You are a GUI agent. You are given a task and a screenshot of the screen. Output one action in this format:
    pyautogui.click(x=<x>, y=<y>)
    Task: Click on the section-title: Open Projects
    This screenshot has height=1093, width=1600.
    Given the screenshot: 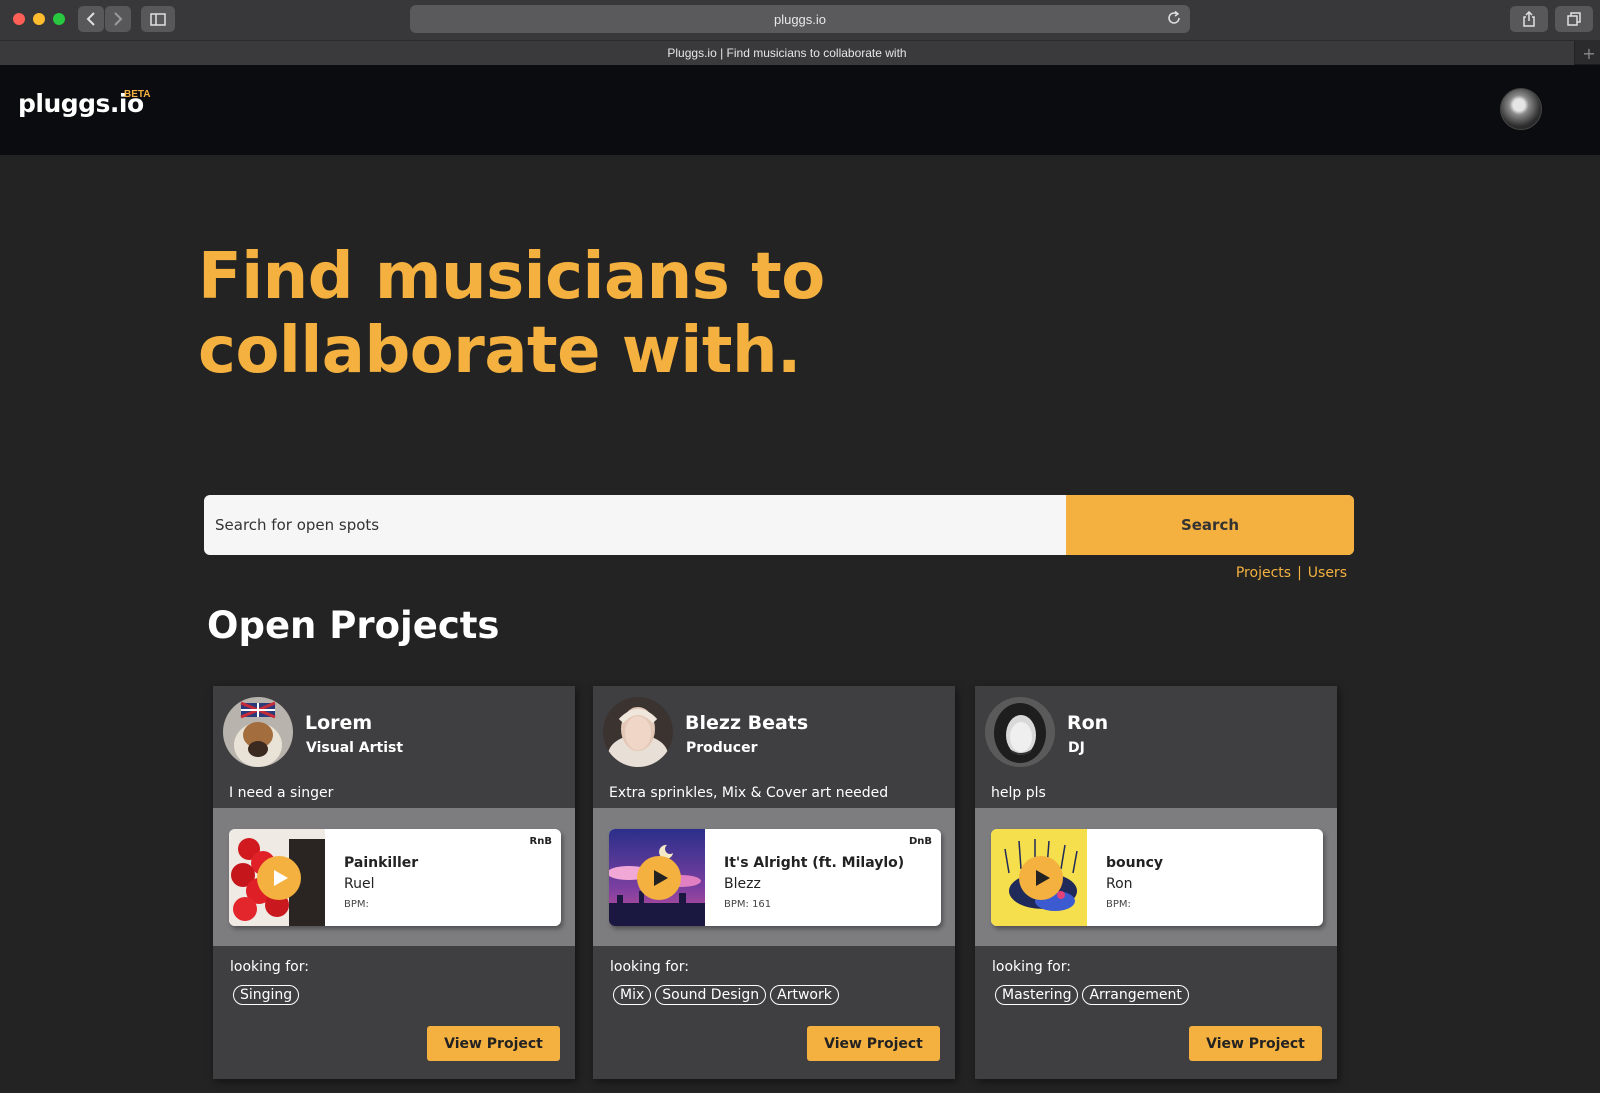 What is the action you would take?
    pyautogui.click(x=353, y=625)
    